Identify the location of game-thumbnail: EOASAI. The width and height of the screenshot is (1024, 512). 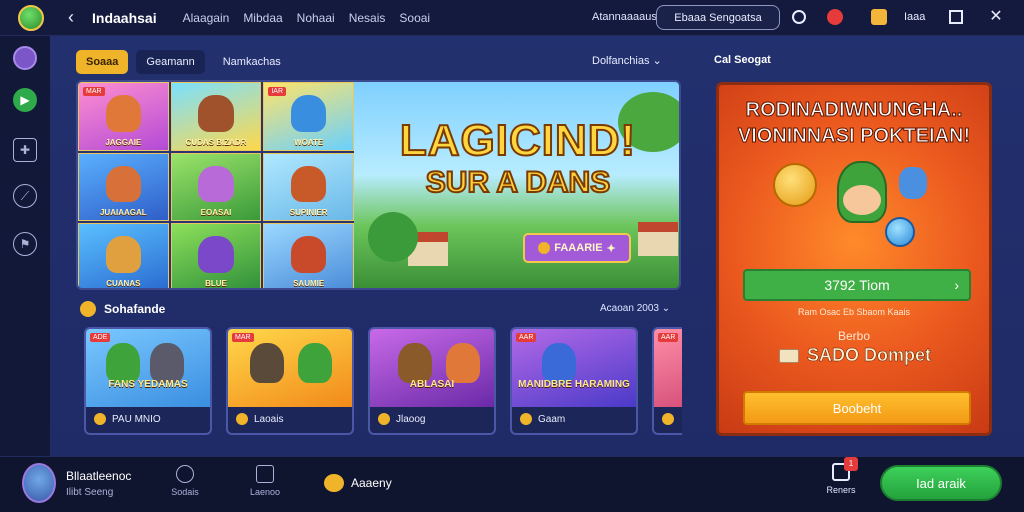
(216, 187).